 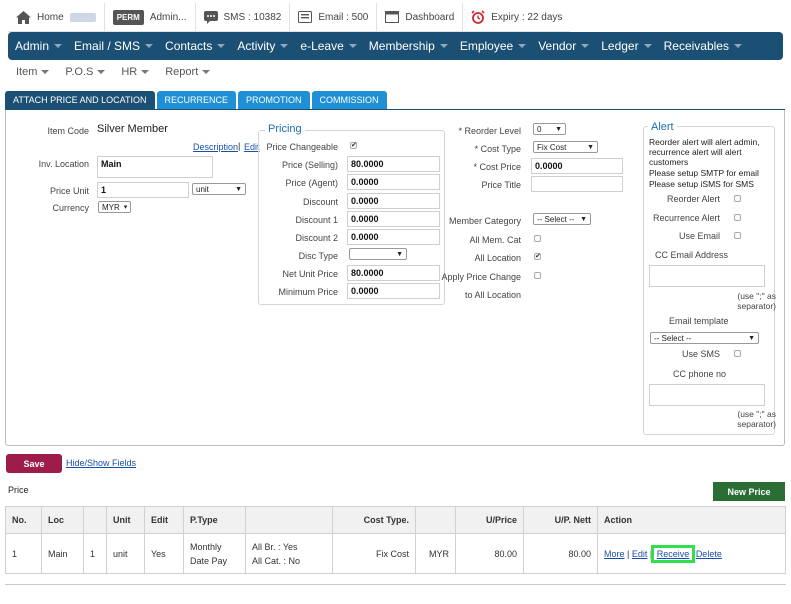 What do you see at coordinates (79, 72) in the screenshot?
I see `subnav-item-label: P.O.S` at bounding box center [79, 72].